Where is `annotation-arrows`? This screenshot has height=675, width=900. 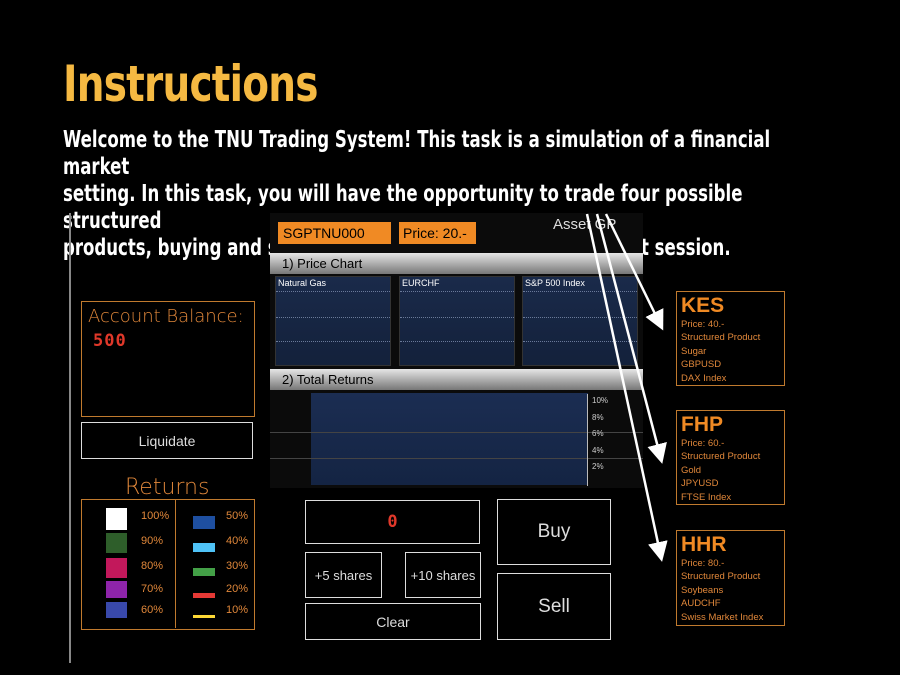 annotation-arrows is located at coordinates (626, 387).